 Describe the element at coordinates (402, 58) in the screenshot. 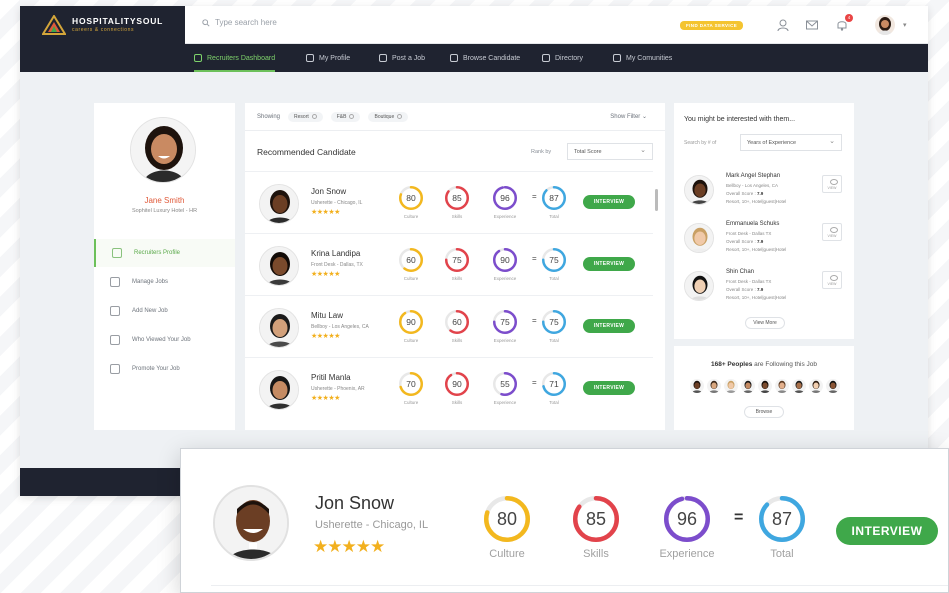

I see `nav-post-a-job: Post a Job` at that location.